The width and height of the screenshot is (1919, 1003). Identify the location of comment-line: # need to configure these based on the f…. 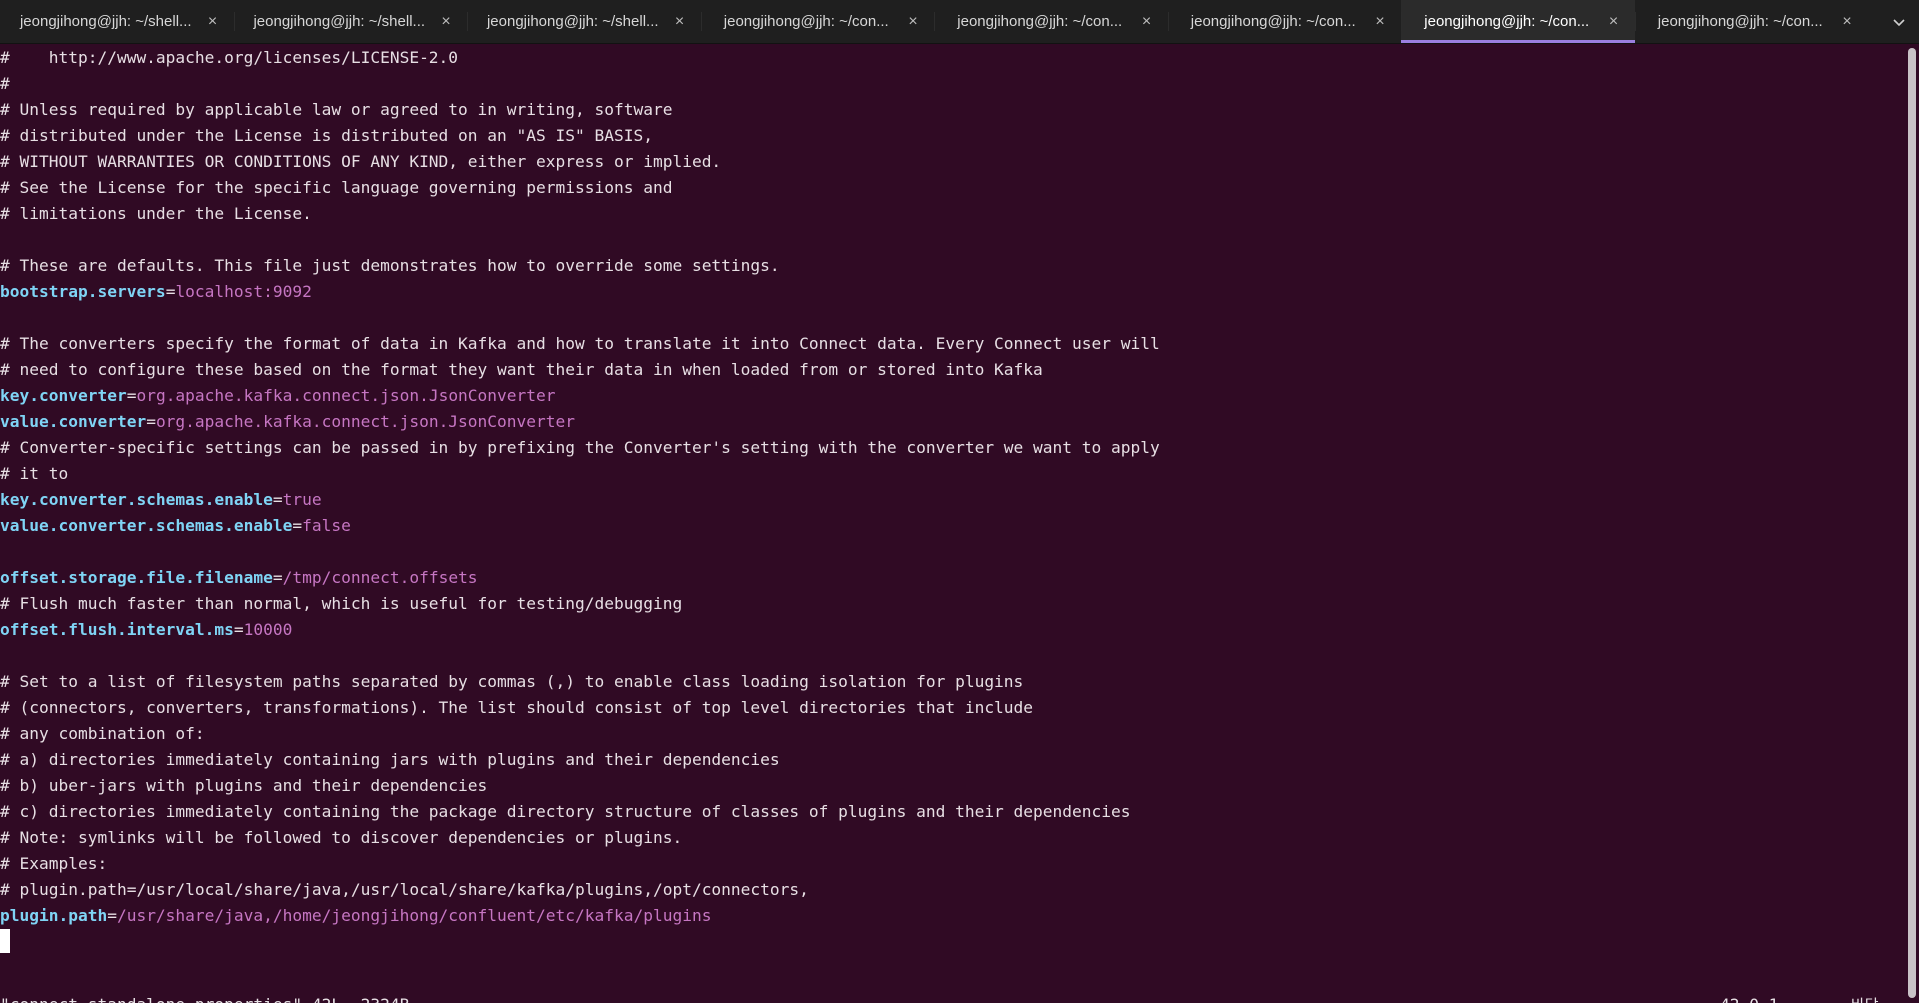
(521, 369).